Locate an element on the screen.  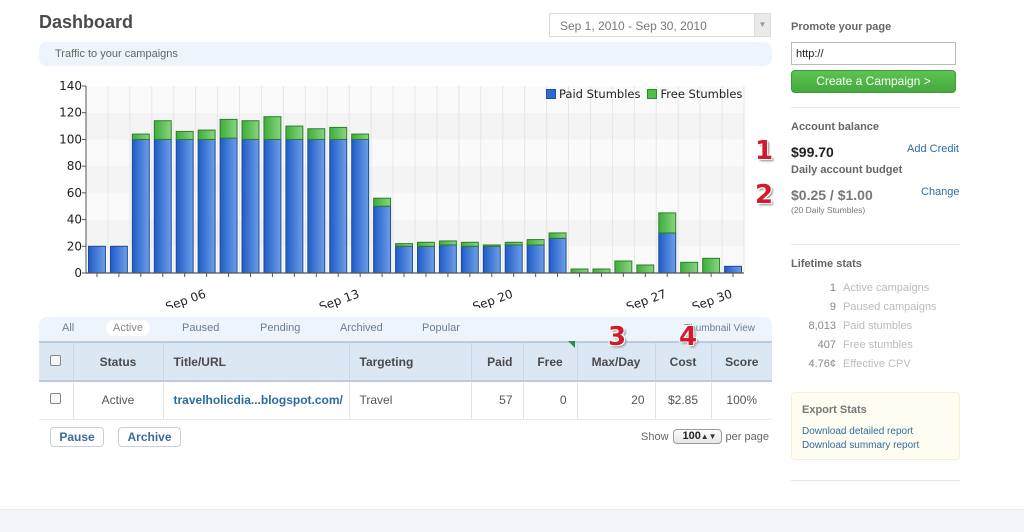
row-title-cell: travelholicdia...blogspot.com/ is located at coordinates (256, 400).